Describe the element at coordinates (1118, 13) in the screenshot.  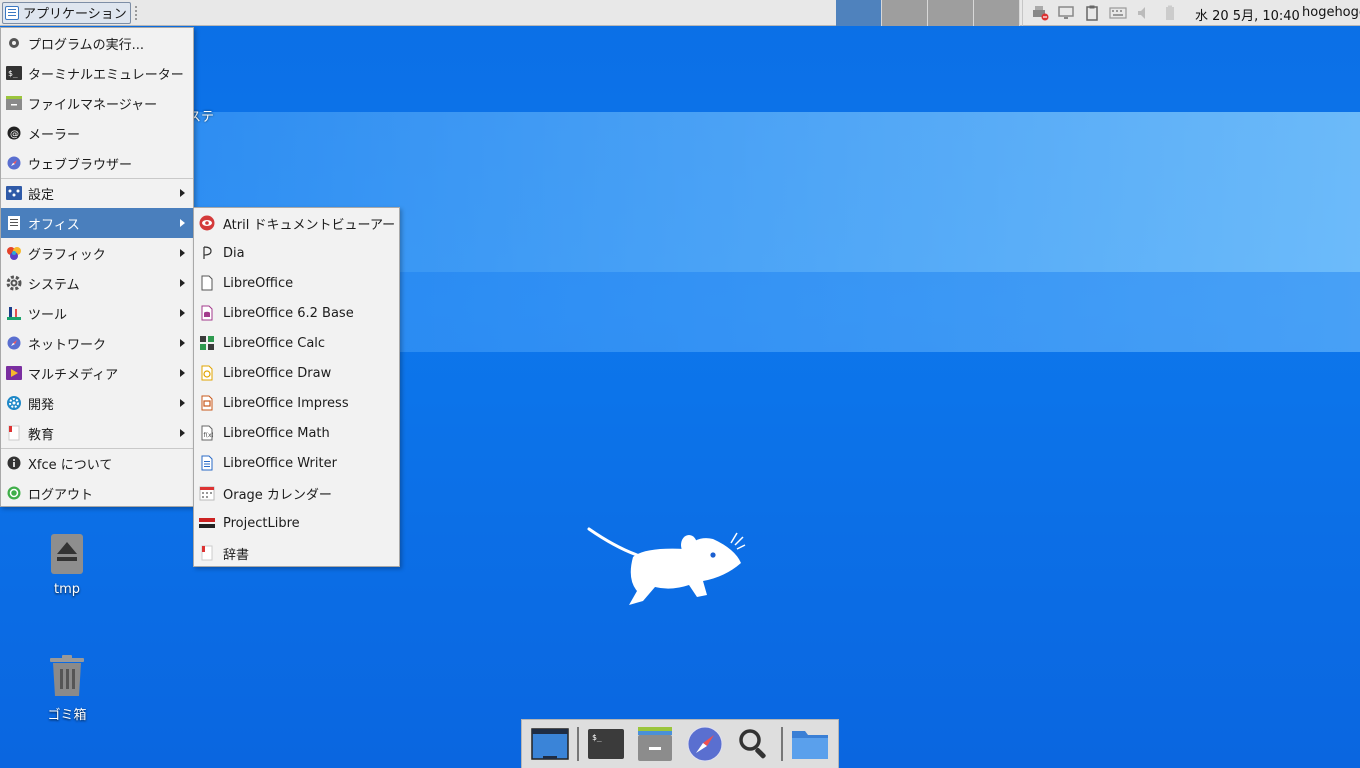
I see `keyboard-icon` at that location.